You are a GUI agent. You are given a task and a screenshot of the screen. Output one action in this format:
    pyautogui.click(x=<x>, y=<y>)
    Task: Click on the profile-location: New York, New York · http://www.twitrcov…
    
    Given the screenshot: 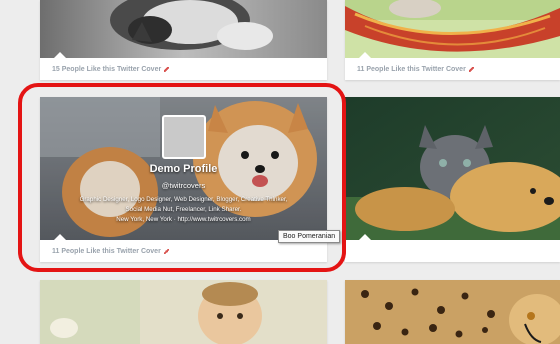 What is the action you would take?
    pyautogui.click(x=183, y=219)
    